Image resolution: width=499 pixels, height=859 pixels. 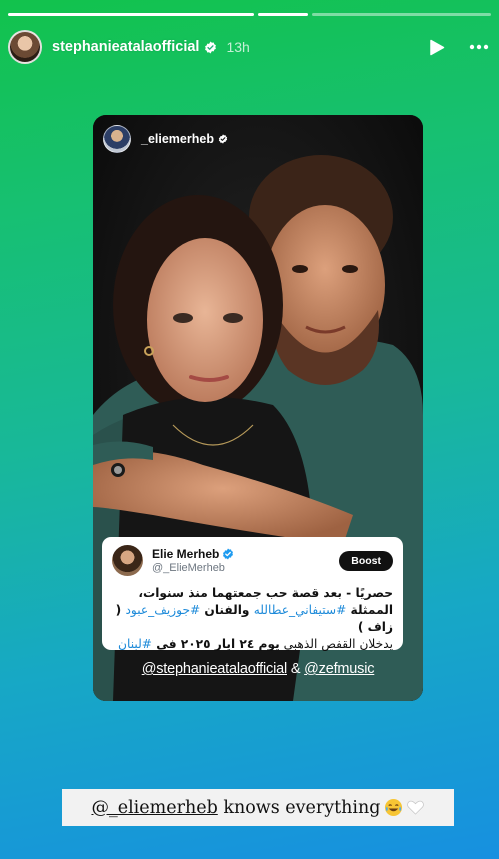 What do you see at coordinates (177, 139) in the screenshot?
I see `repost-username: _eliemerheb` at bounding box center [177, 139].